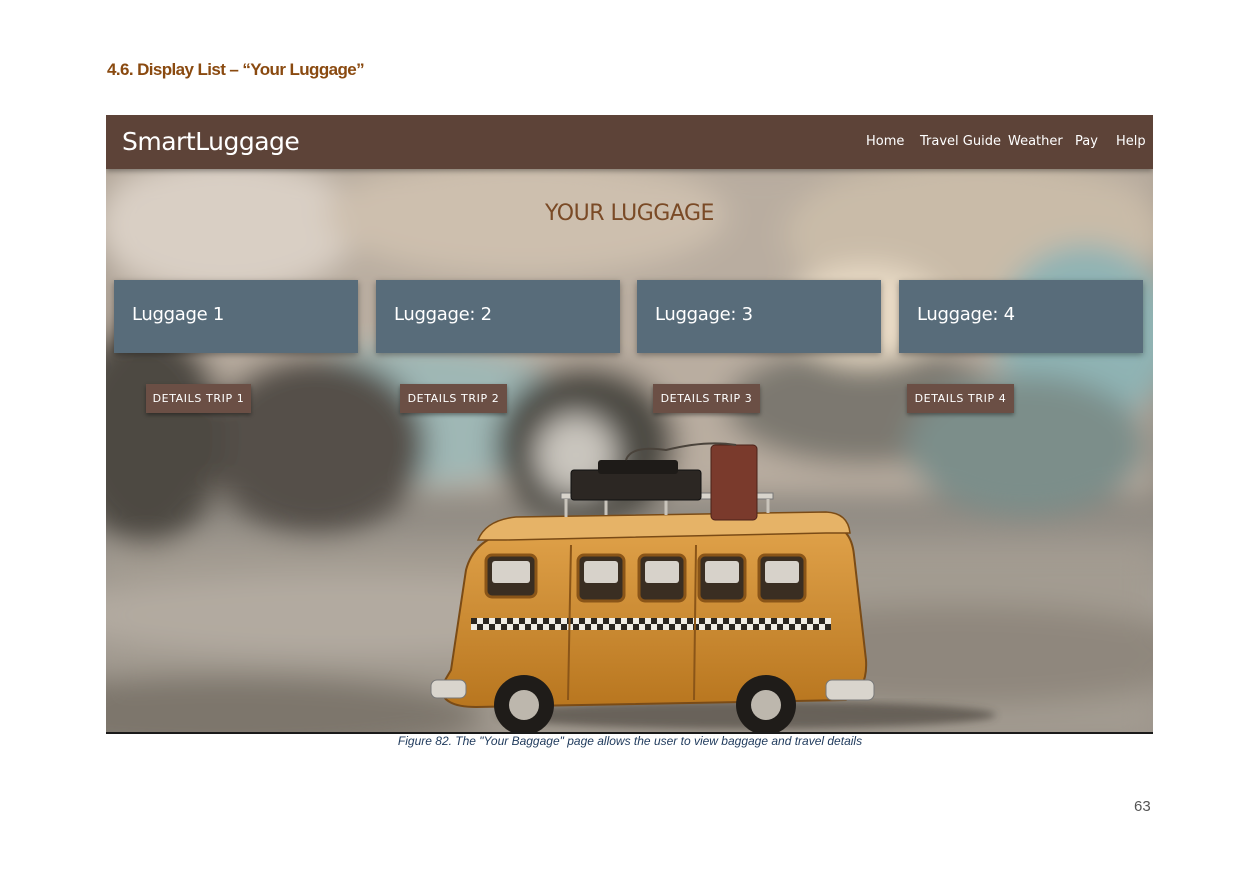  I want to click on luggage-card-label: Luggage: 2, so click(443, 314).